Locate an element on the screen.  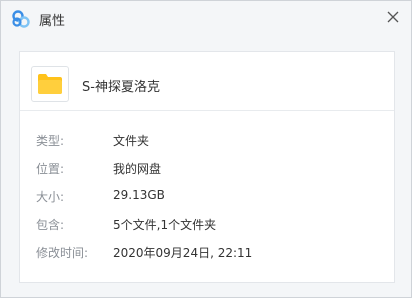
baidu-netdisk-logo-icon is located at coordinates (21, 19).